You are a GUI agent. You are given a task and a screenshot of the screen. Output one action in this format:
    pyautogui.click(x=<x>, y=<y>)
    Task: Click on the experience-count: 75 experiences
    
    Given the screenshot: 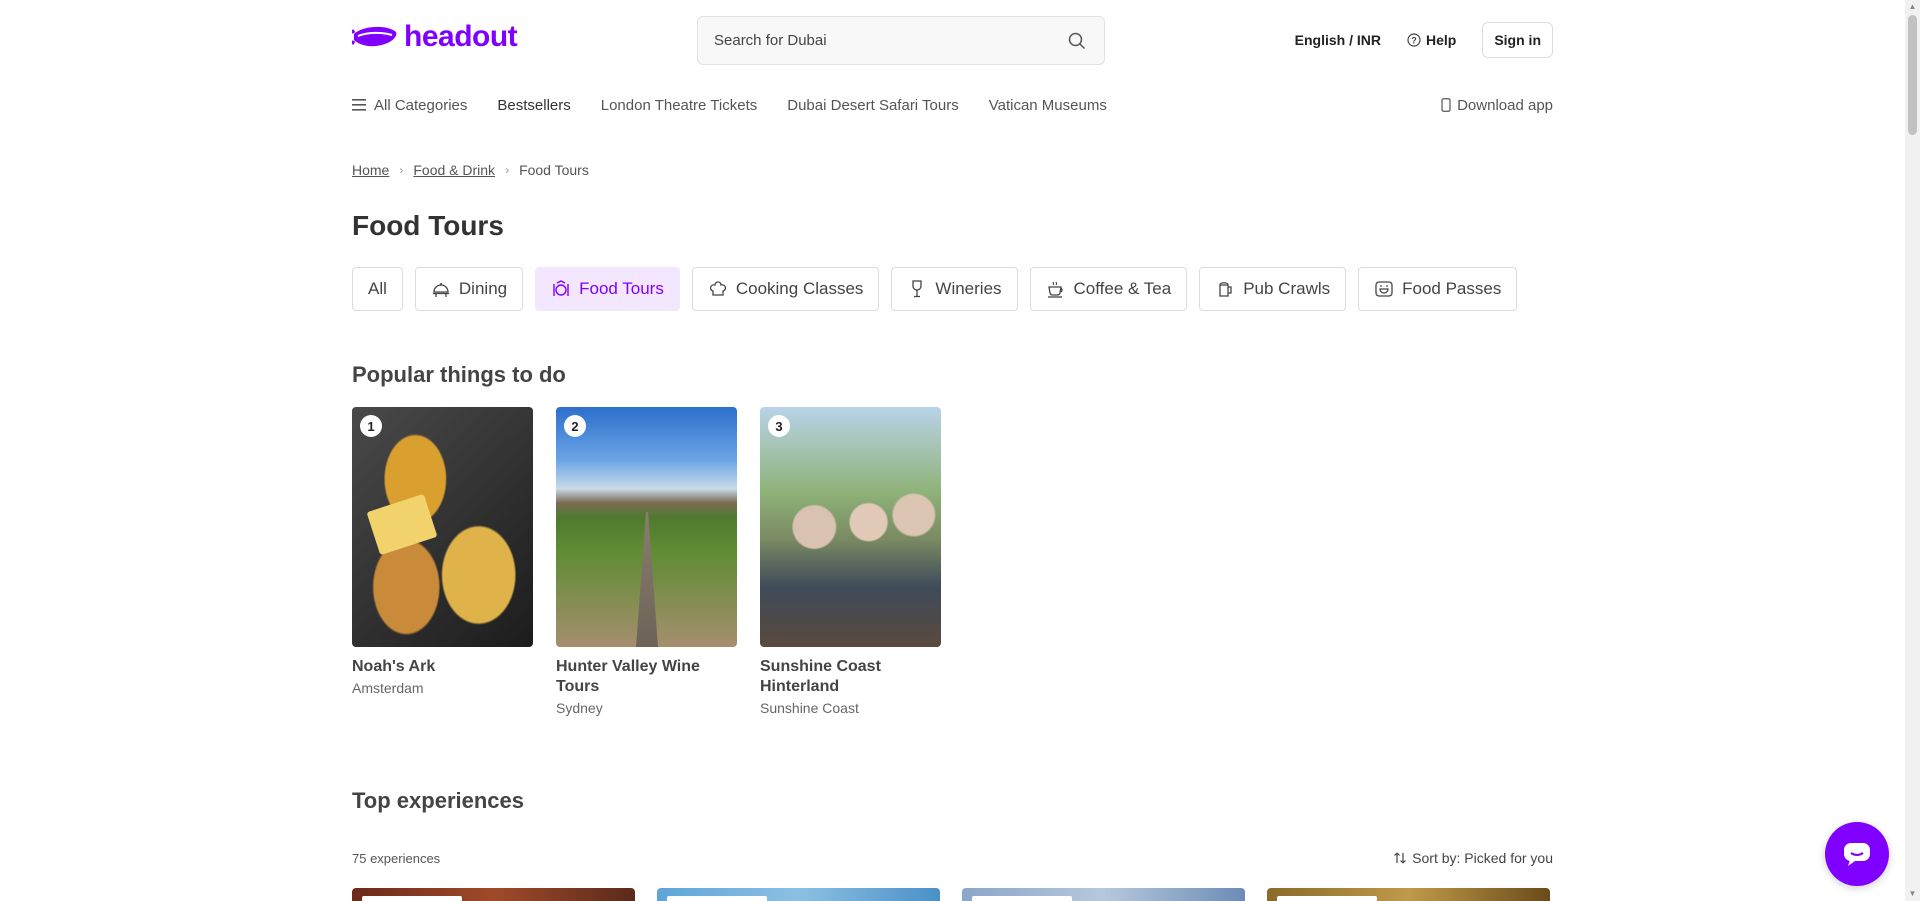 What is the action you would take?
    pyautogui.click(x=396, y=858)
    